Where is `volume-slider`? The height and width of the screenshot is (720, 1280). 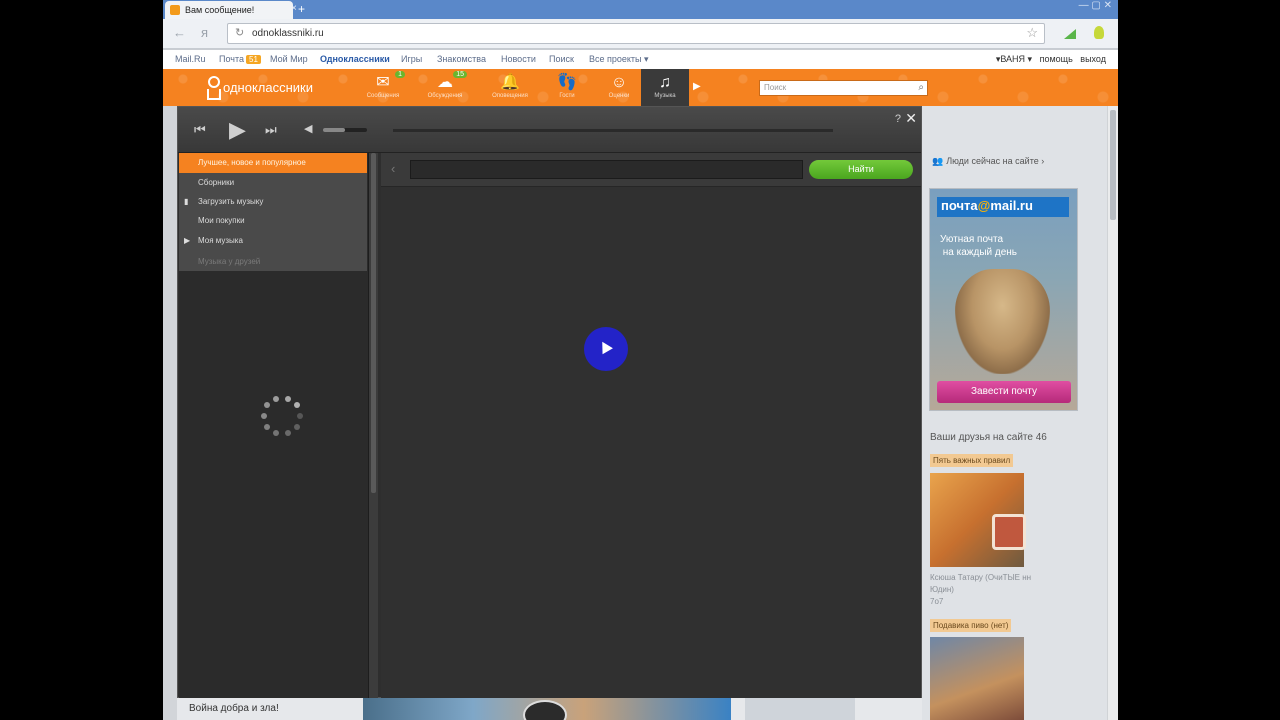
volume-slider is located at coordinates (345, 130).